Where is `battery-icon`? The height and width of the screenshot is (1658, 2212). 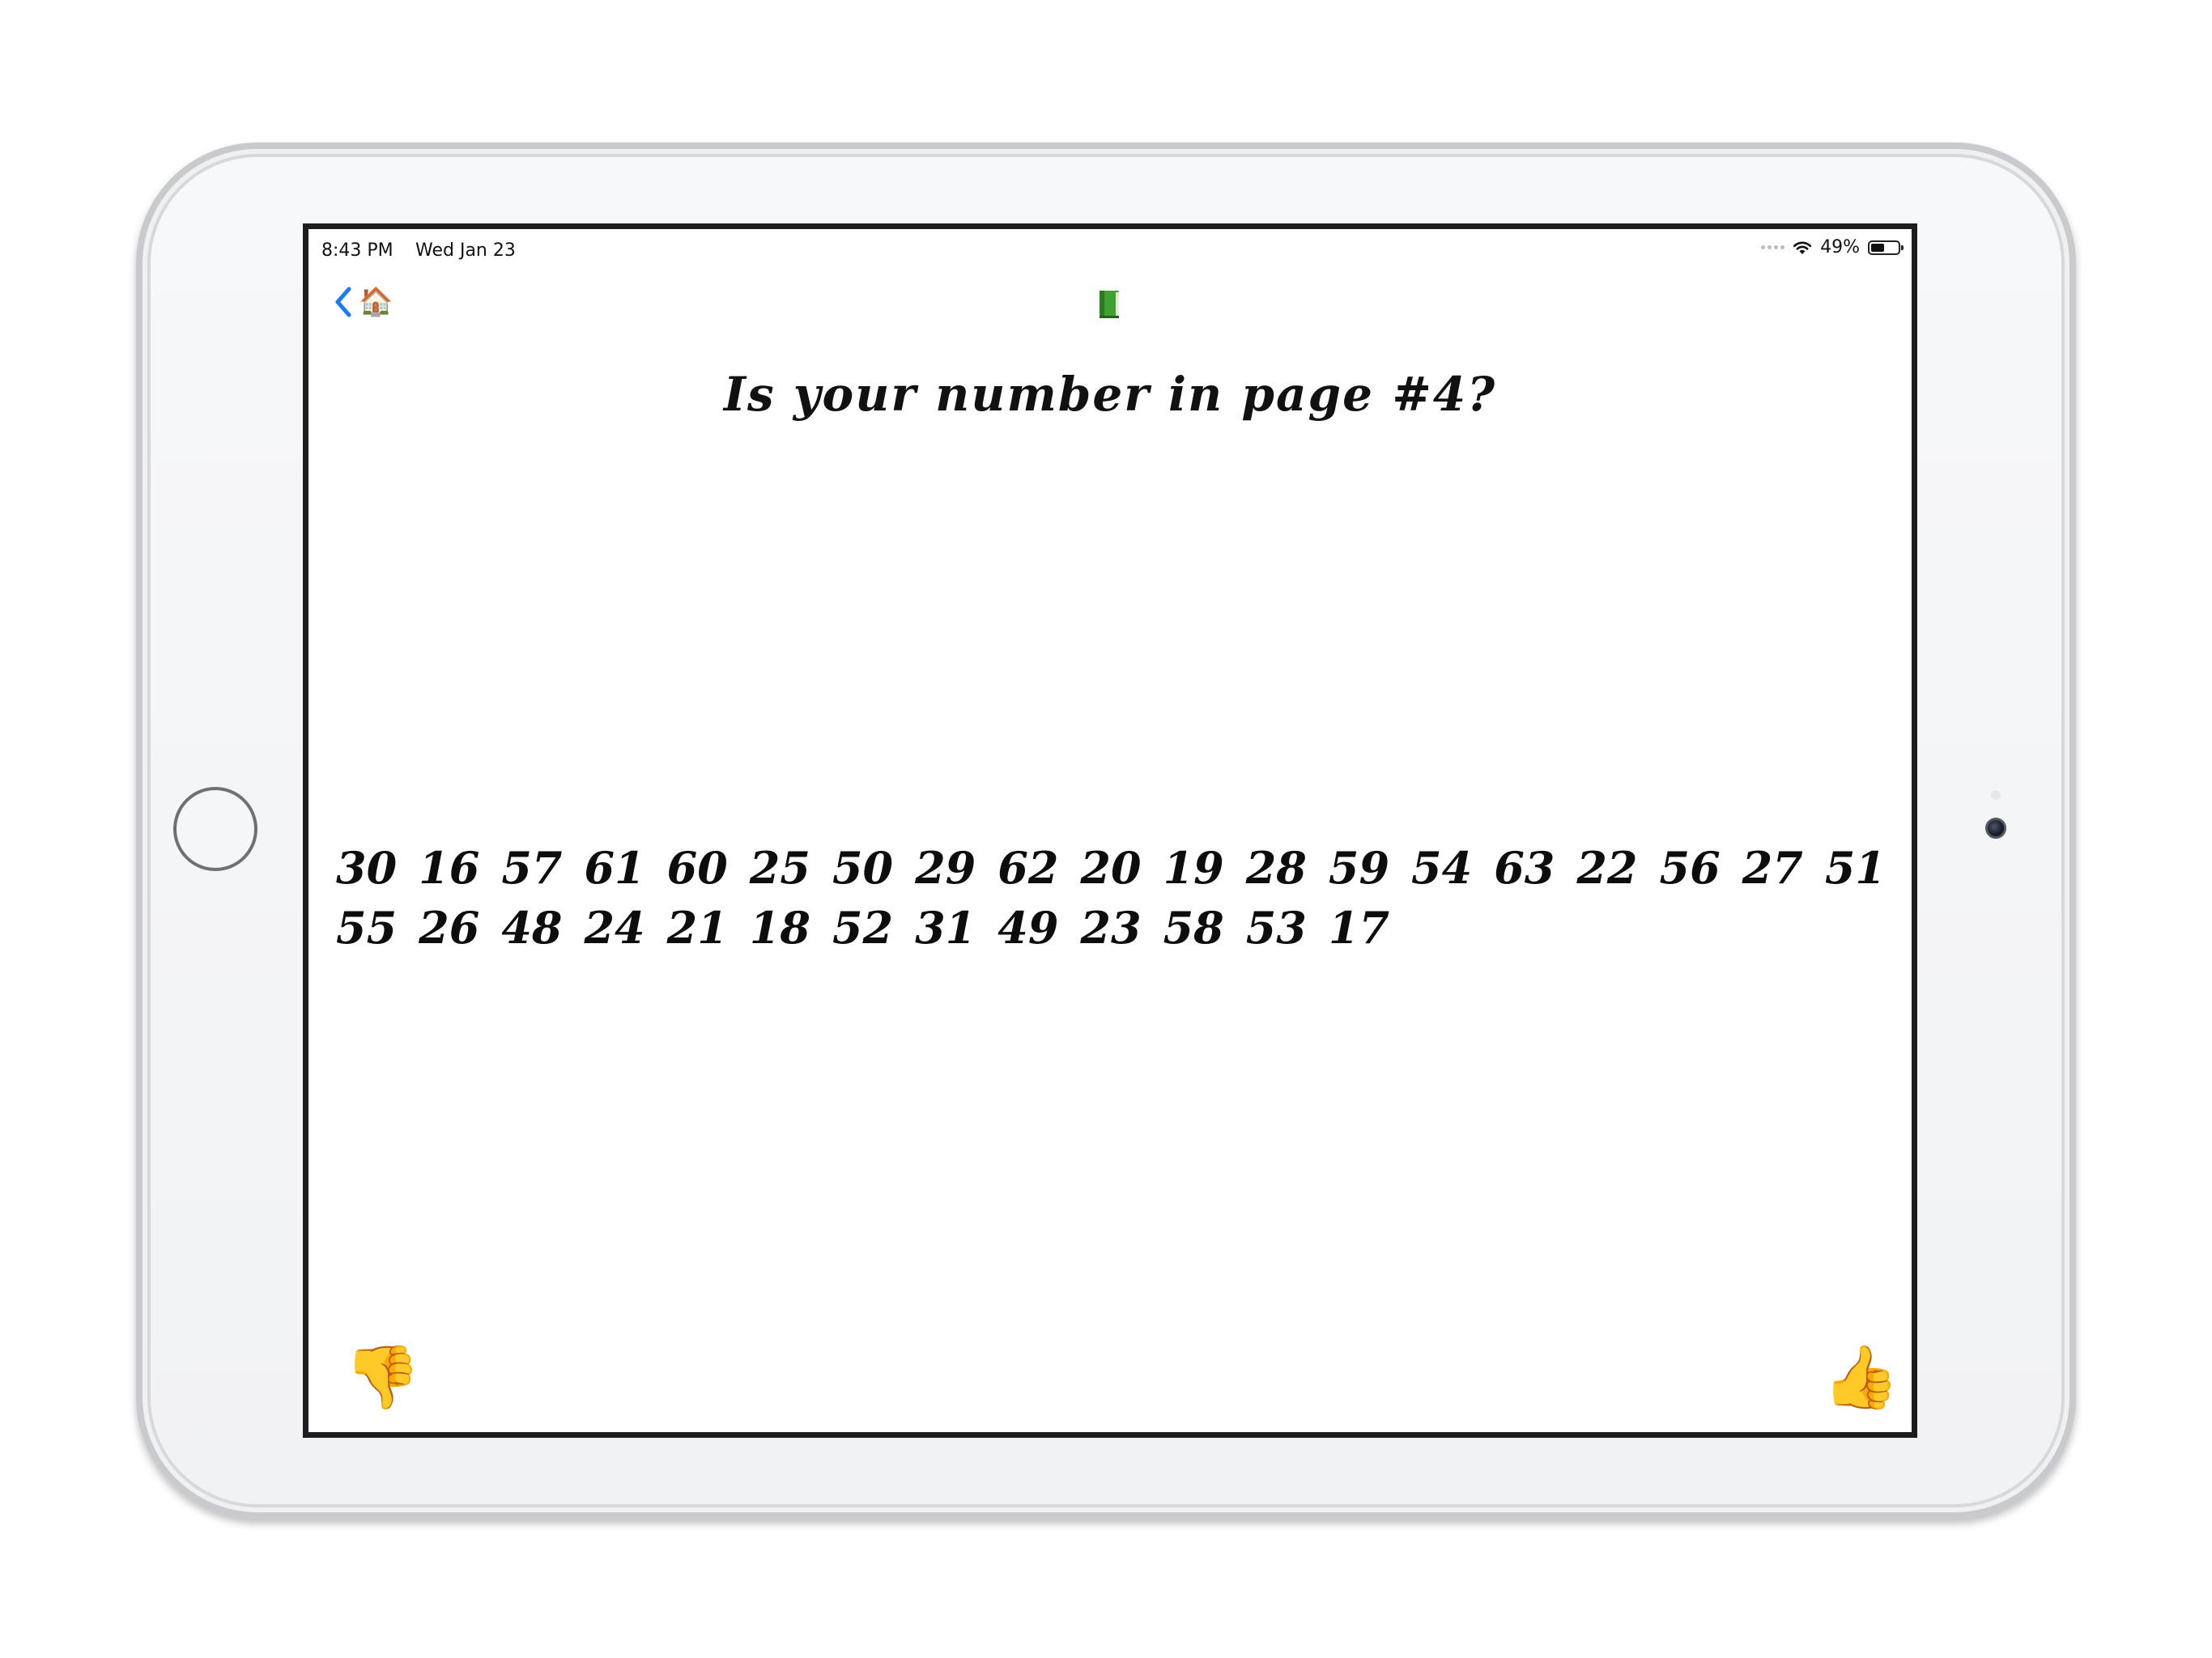 battery-icon is located at coordinates (1886, 247).